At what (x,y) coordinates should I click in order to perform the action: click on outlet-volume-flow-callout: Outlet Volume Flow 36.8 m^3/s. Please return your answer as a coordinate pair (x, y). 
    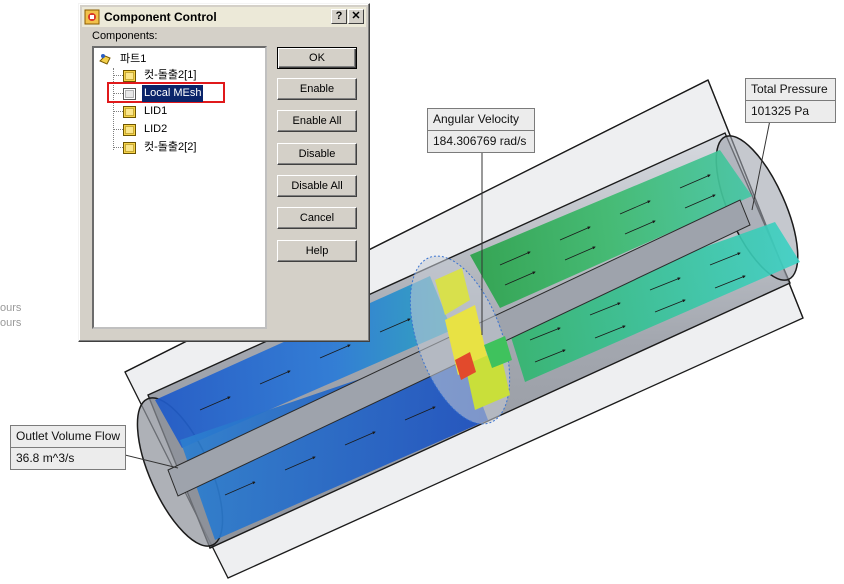
    Looking at the image, I should click on (68, 447).